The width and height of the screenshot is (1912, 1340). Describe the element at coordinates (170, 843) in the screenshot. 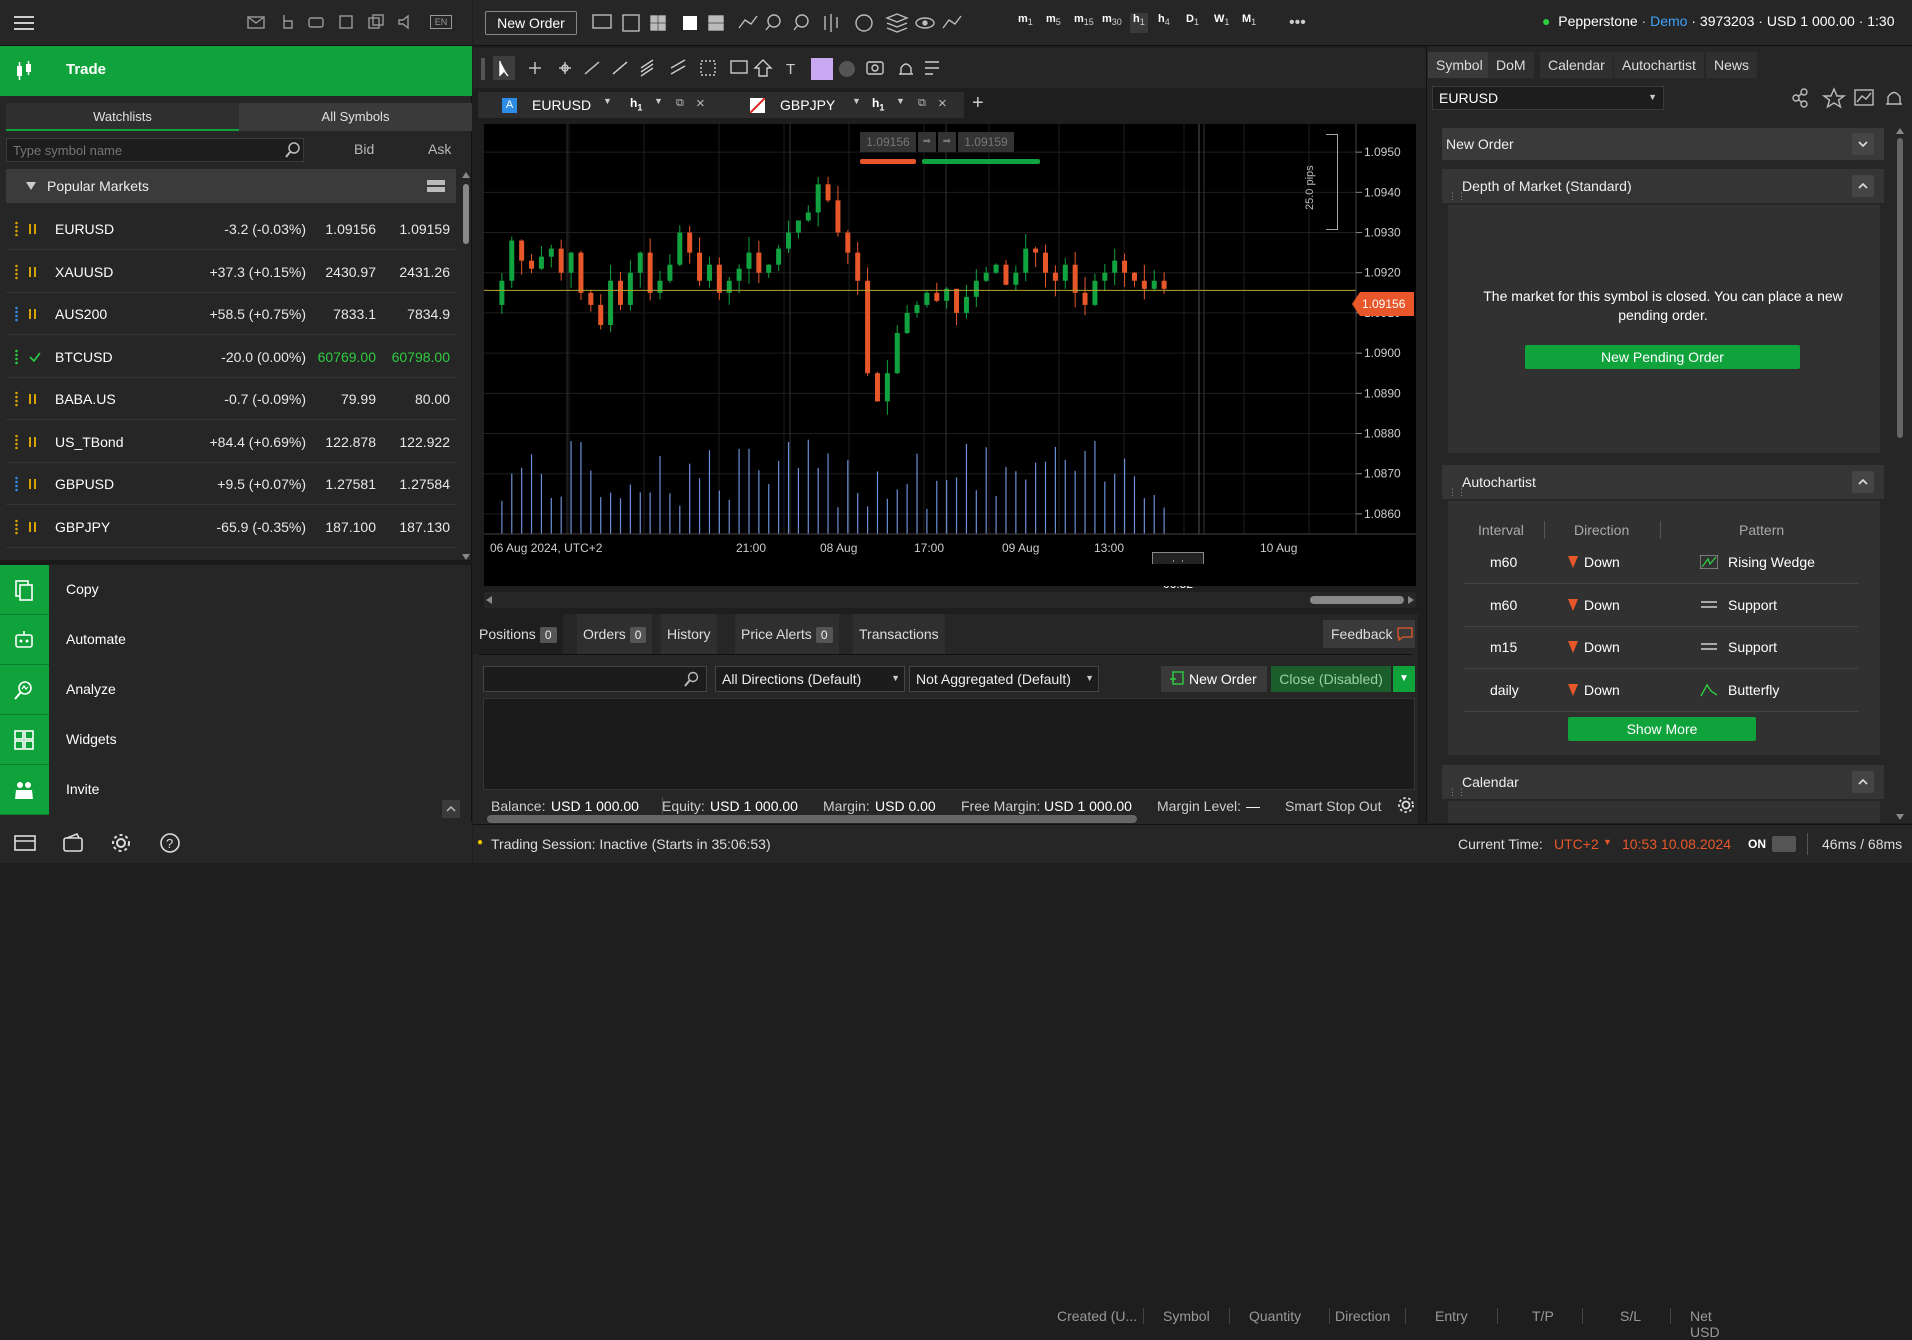

I see `help-icon: ?` at that location.